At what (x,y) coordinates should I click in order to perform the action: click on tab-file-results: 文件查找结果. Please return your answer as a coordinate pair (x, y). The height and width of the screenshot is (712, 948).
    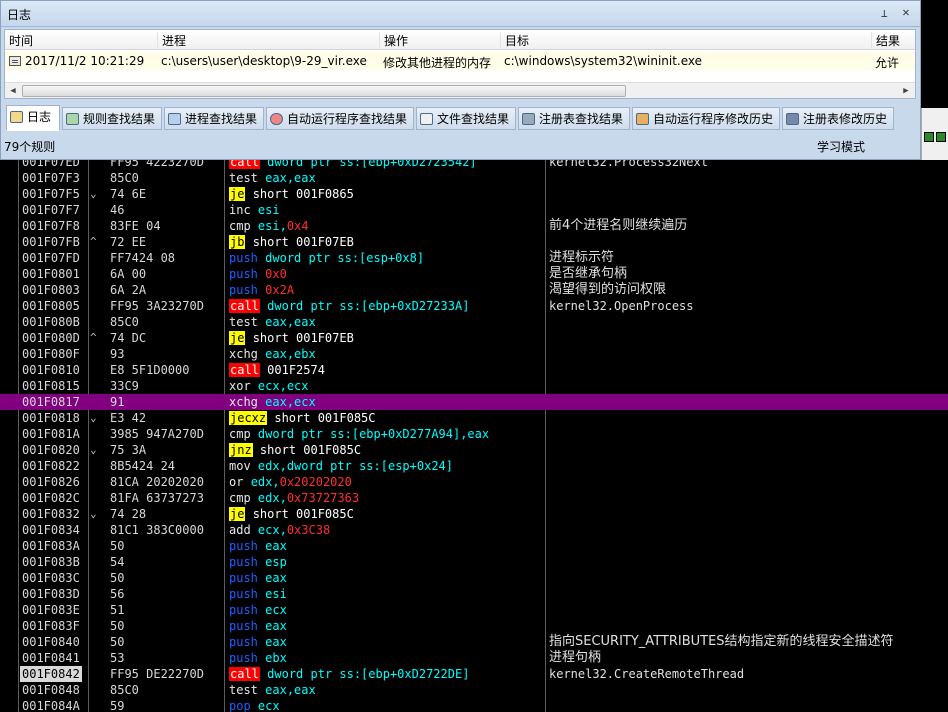
    Looking at the image, I should click on (466, 118).